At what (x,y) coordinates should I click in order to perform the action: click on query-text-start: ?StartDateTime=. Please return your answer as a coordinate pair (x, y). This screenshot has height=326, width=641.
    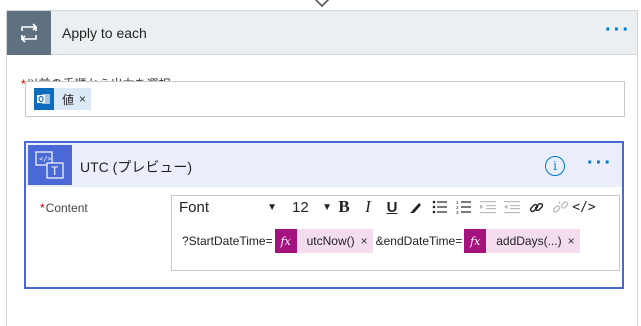
    Looking at the image, I should click on (227, 241).